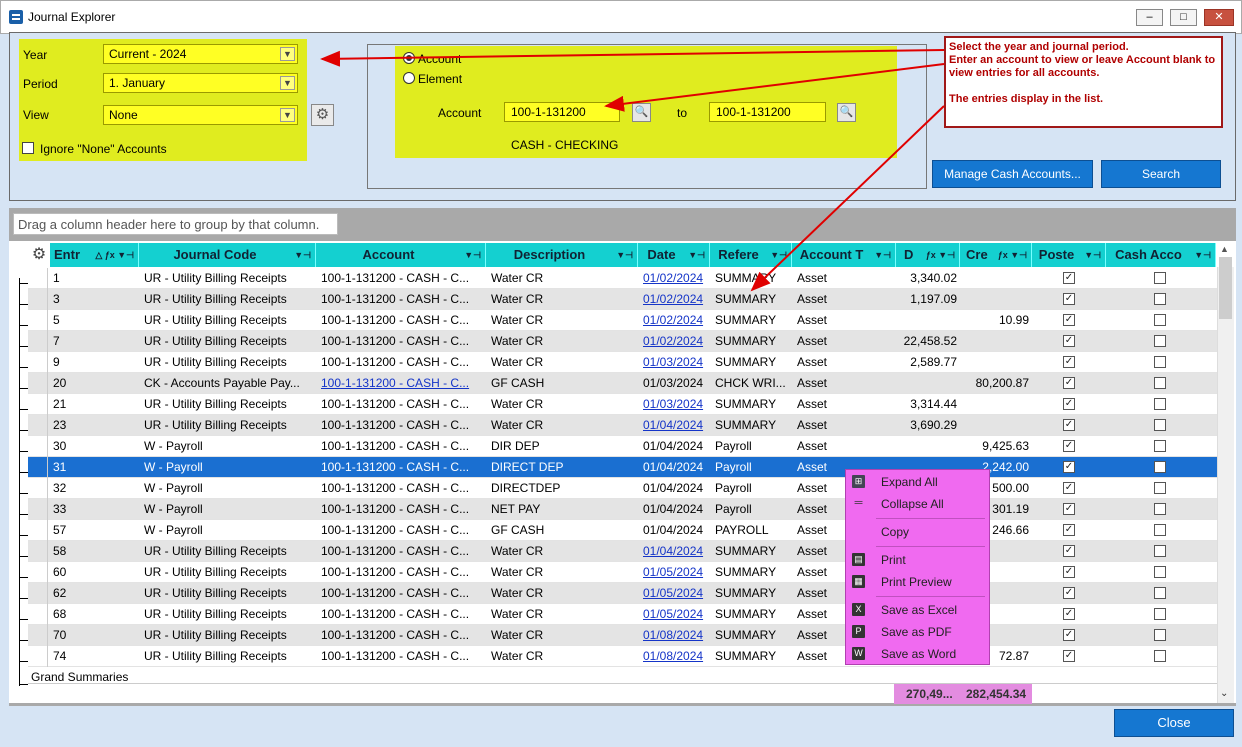  What do you see at coordinates (893, 560) in the screenshot?
I see `menu-print: Print` at bounding box center [893, 560].